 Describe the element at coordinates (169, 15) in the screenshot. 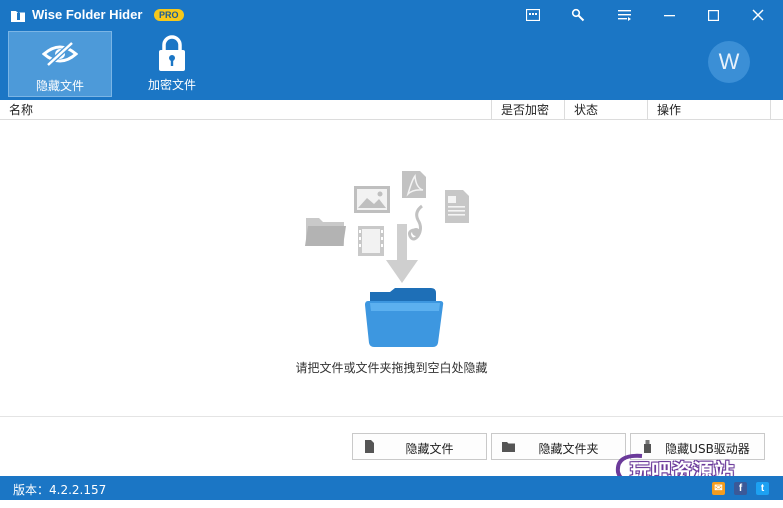

I see `pro-badge: PRO` at that location.